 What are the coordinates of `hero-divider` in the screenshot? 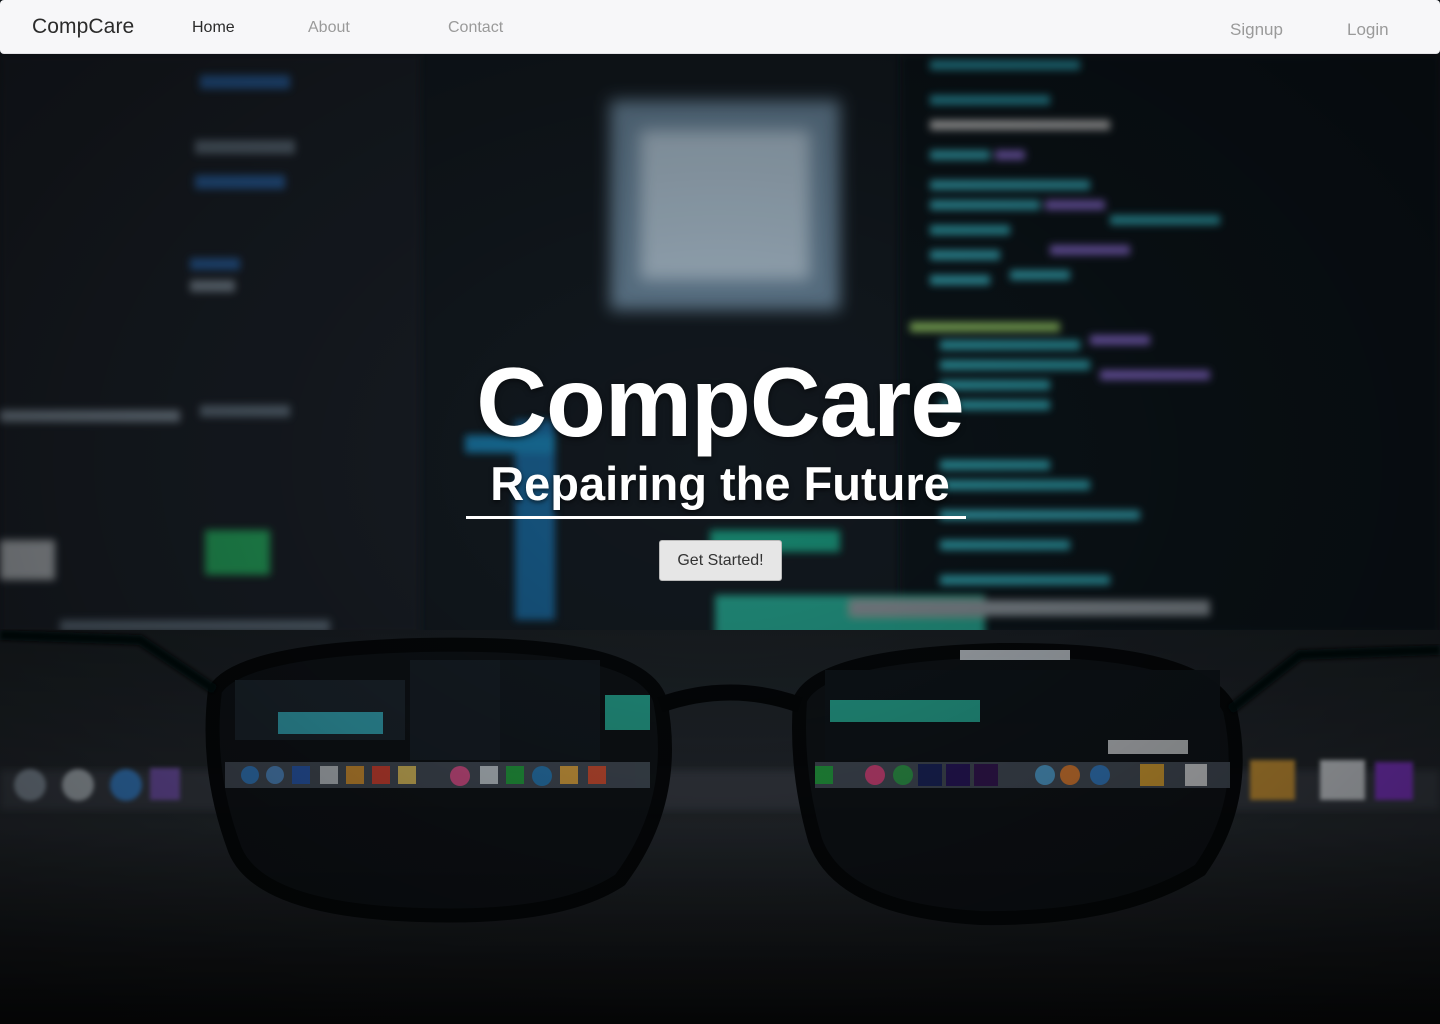 It's located at (716, 517).